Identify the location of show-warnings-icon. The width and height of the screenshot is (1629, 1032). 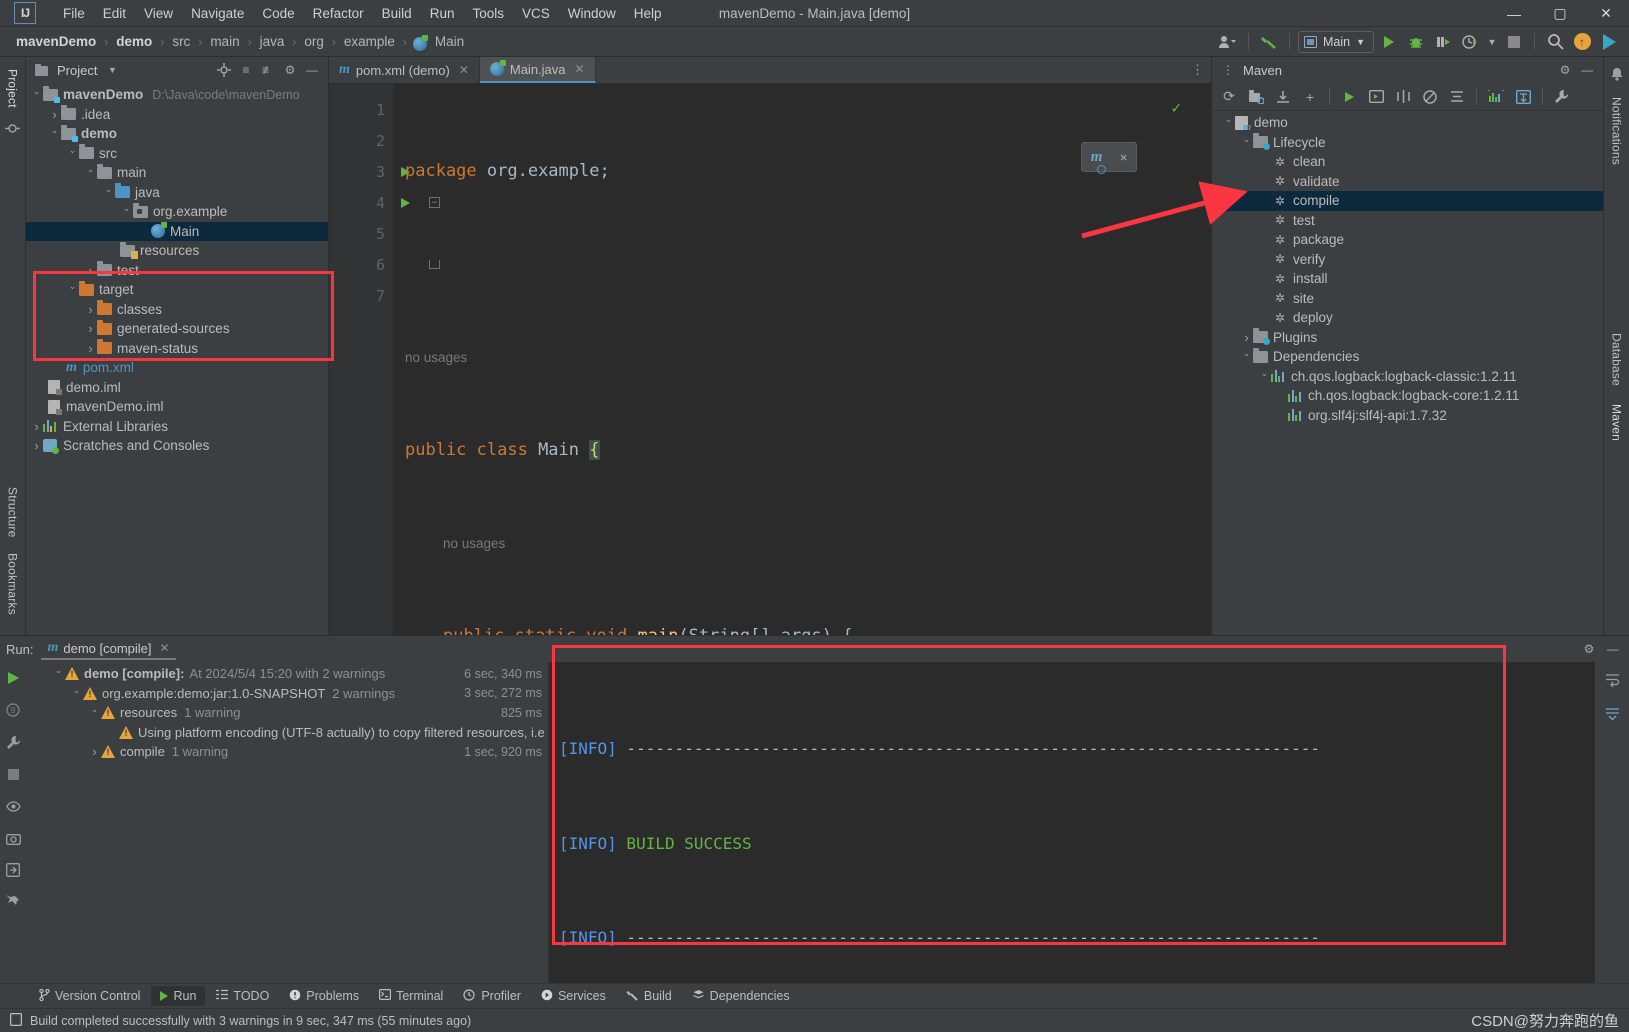
(13, 806).